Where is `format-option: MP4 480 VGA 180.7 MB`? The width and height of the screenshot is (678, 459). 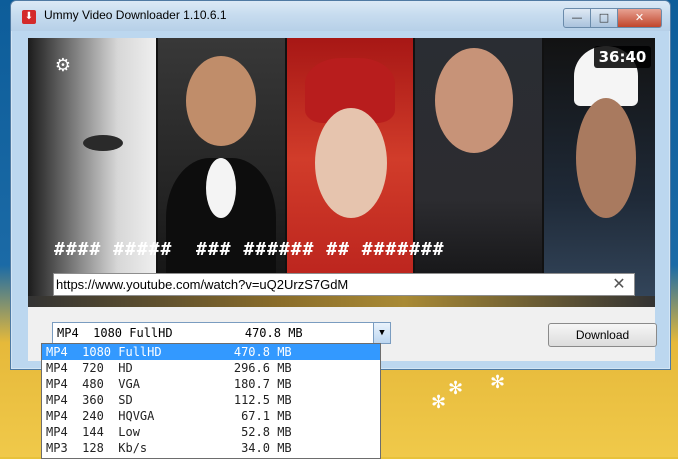
format-option: MP4 480 VGA 180.7 MB is located at coordinates (211, 384).